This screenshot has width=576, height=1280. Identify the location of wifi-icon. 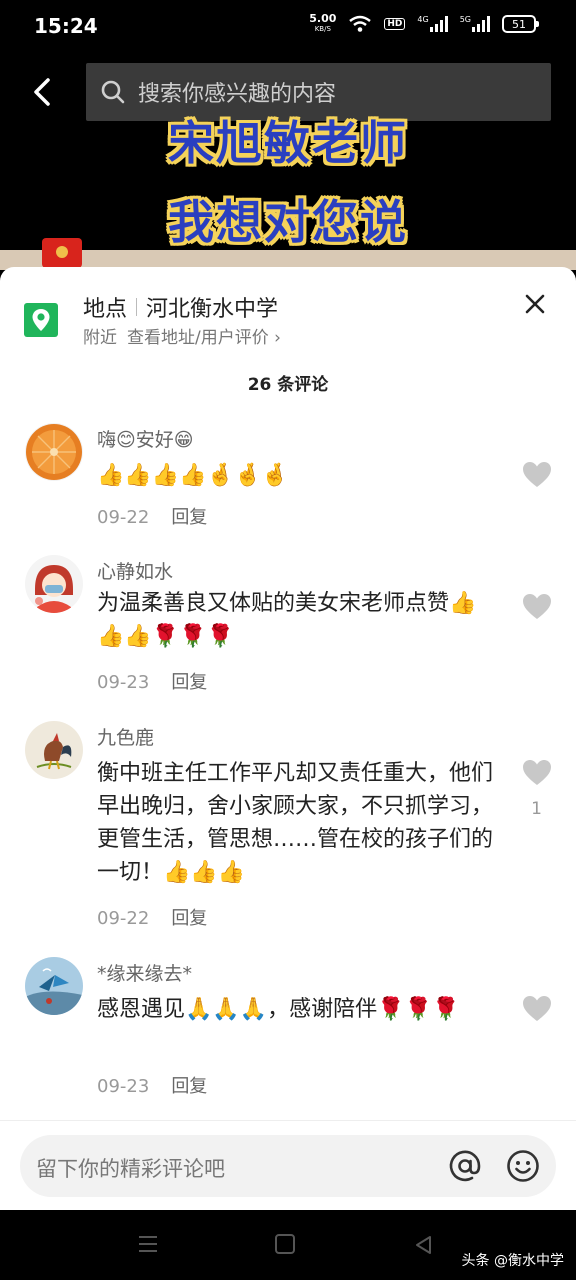
(360, 23).